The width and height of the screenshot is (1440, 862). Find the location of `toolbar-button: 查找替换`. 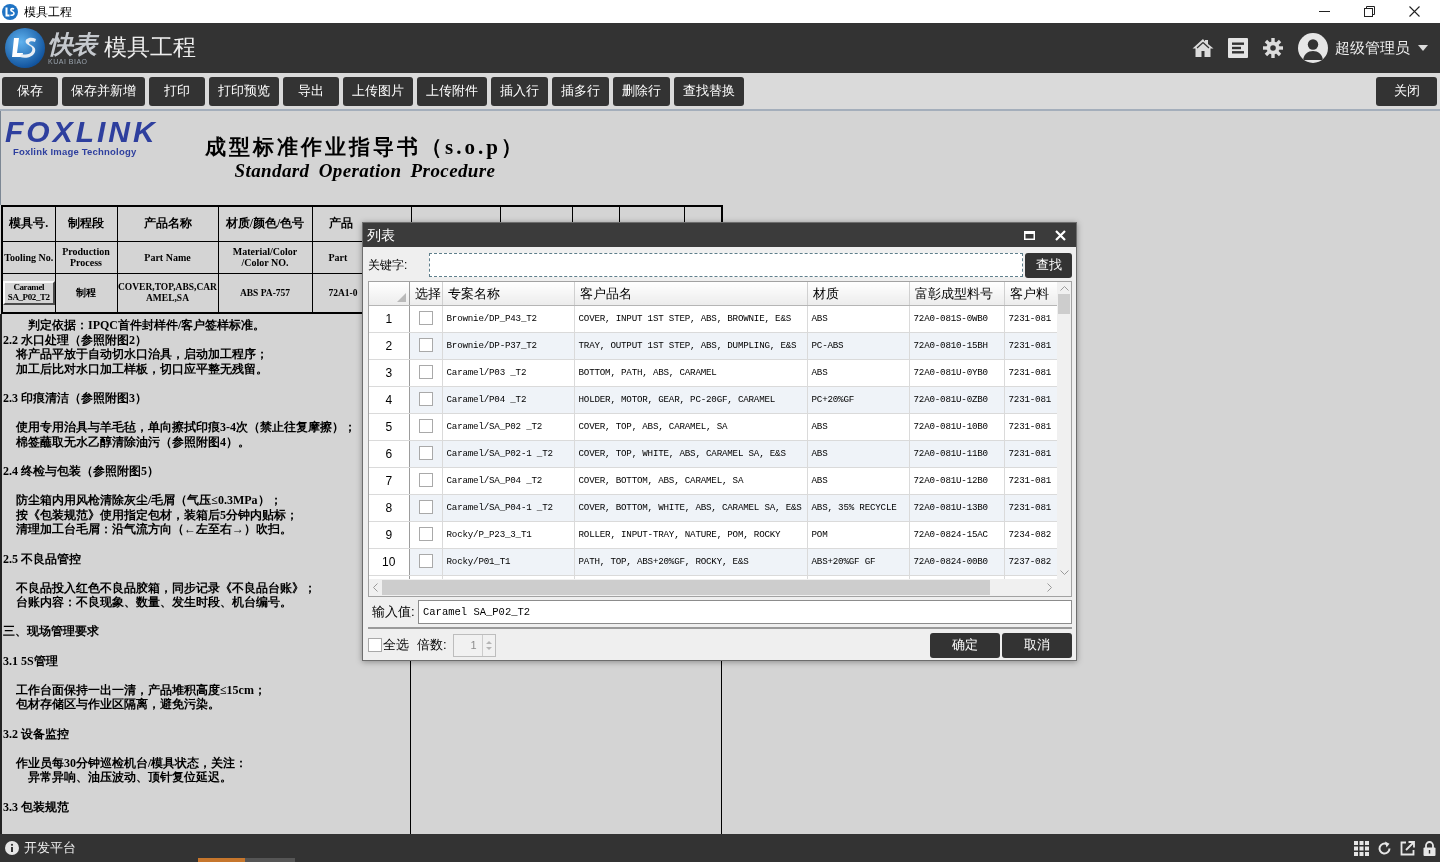

toolbar-button: 查找替换 is located at coordinates (709, 91).